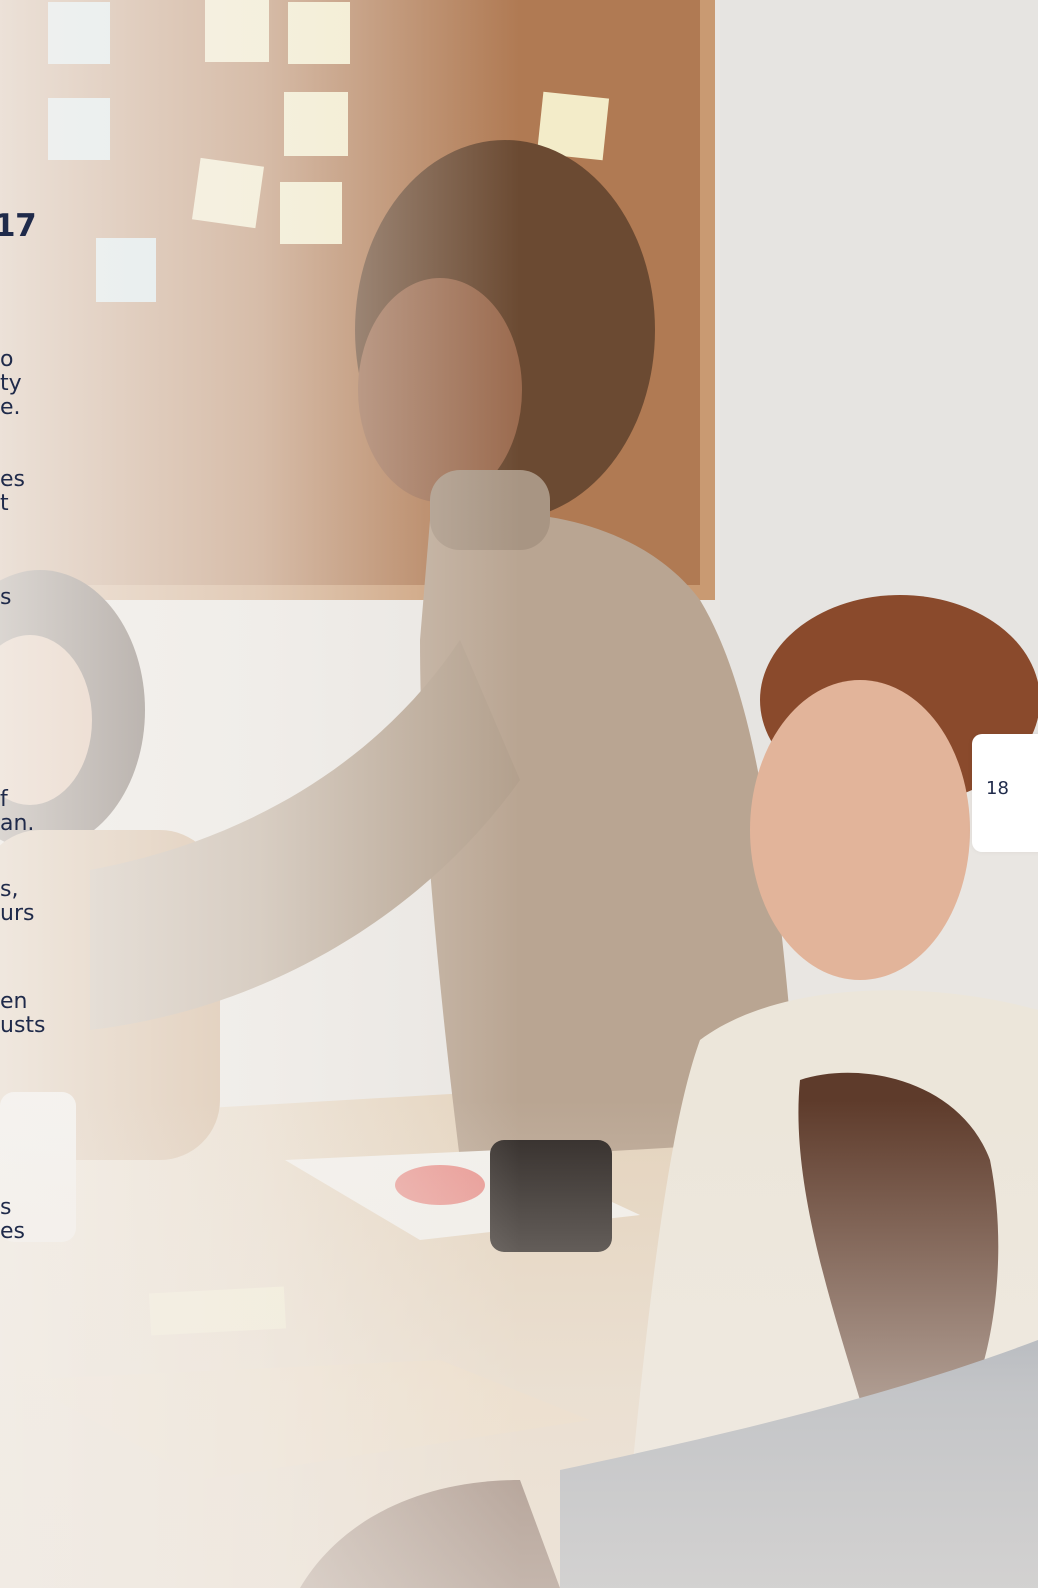 The width and height of the screenshot is (1038, 1588). I want to click on sticky-note-table, so click(217, 1311).